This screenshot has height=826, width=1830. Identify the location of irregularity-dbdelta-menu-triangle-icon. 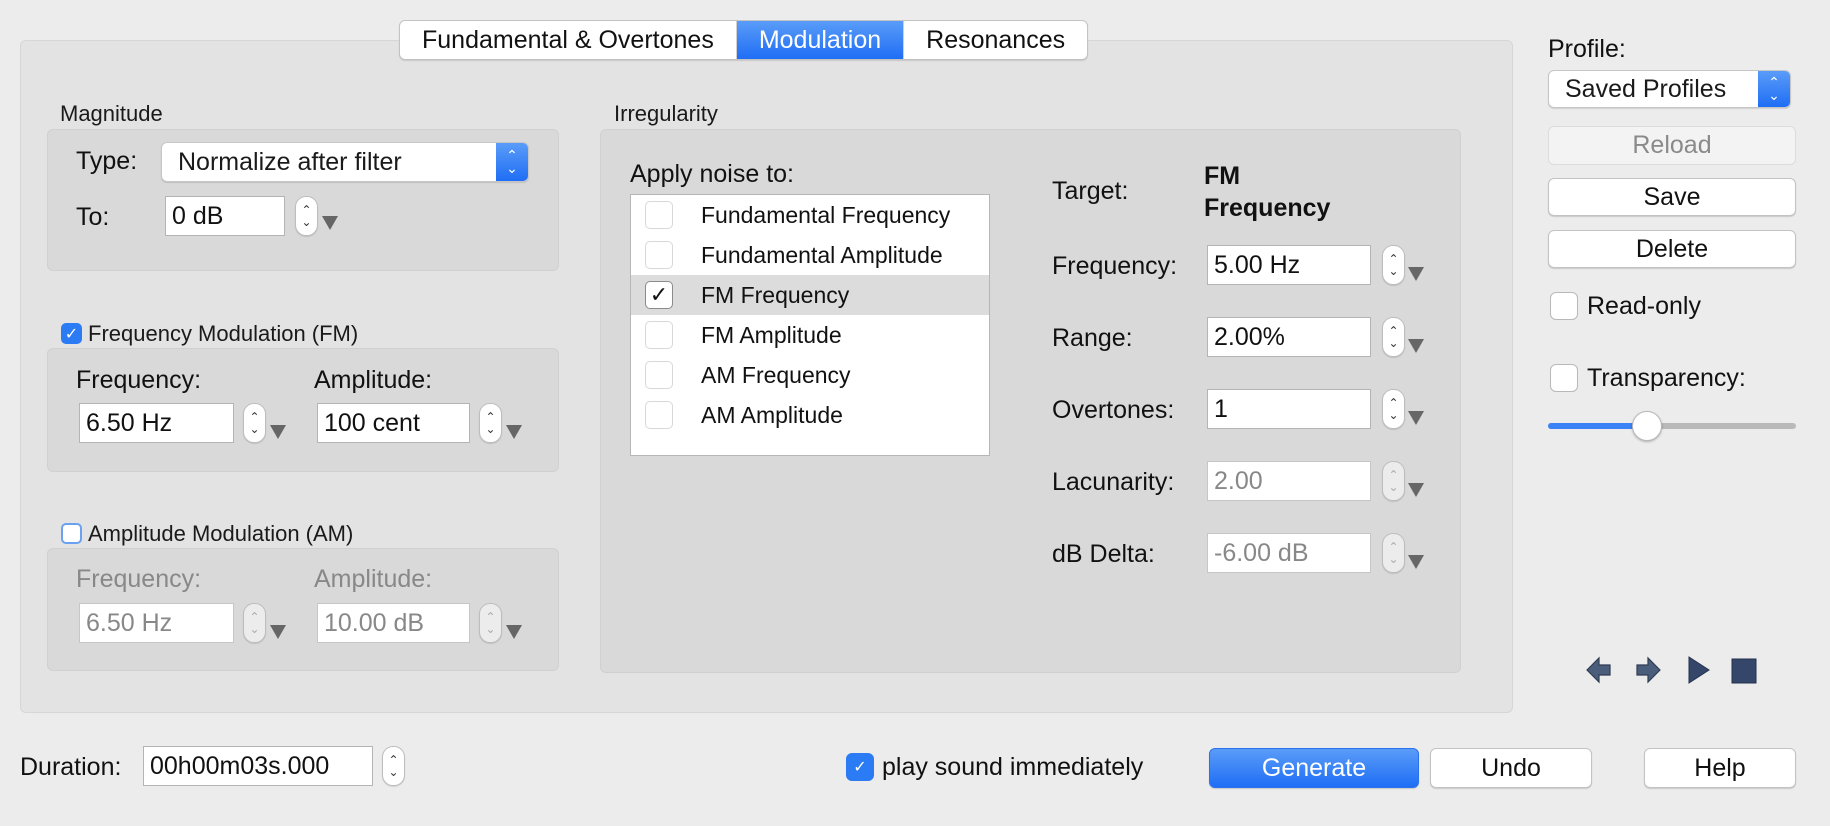
(1416, 562).